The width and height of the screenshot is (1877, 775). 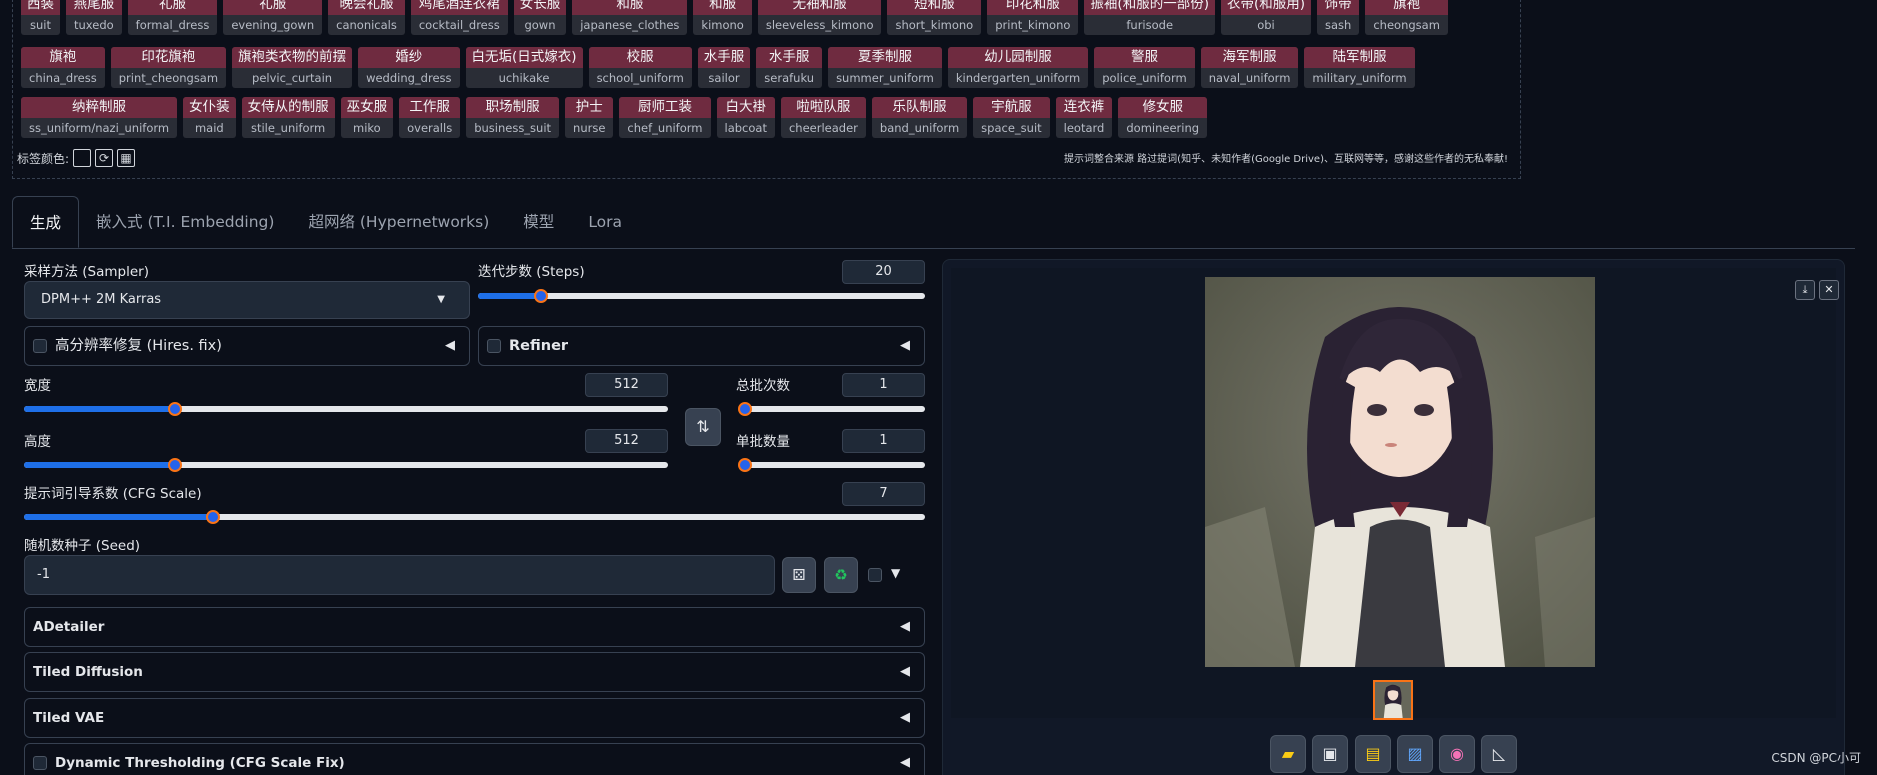 I want to click on tag-chip: 旗袍 china_dress, so click(x=63, y=67).